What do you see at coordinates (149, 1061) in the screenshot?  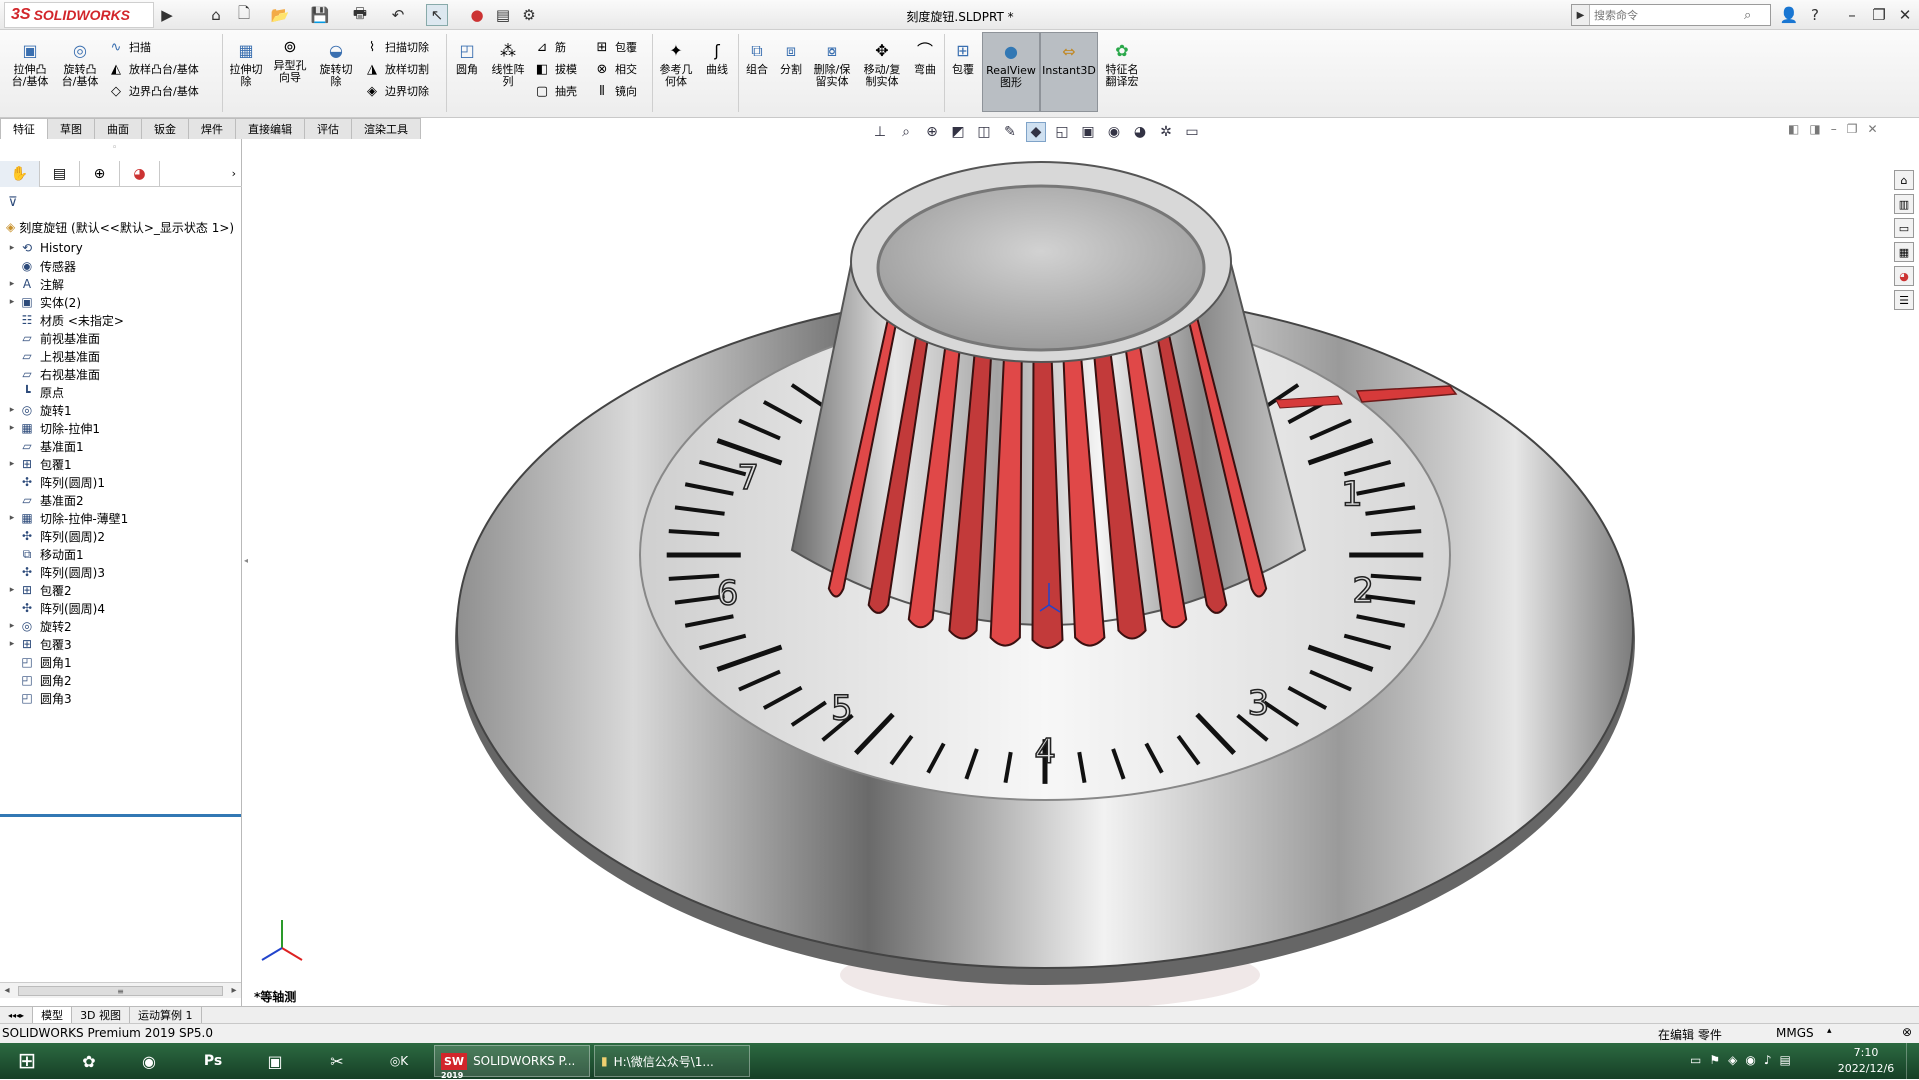 I see `taskbar-browser-icon: ◉` at bounding box center [149, 1061].